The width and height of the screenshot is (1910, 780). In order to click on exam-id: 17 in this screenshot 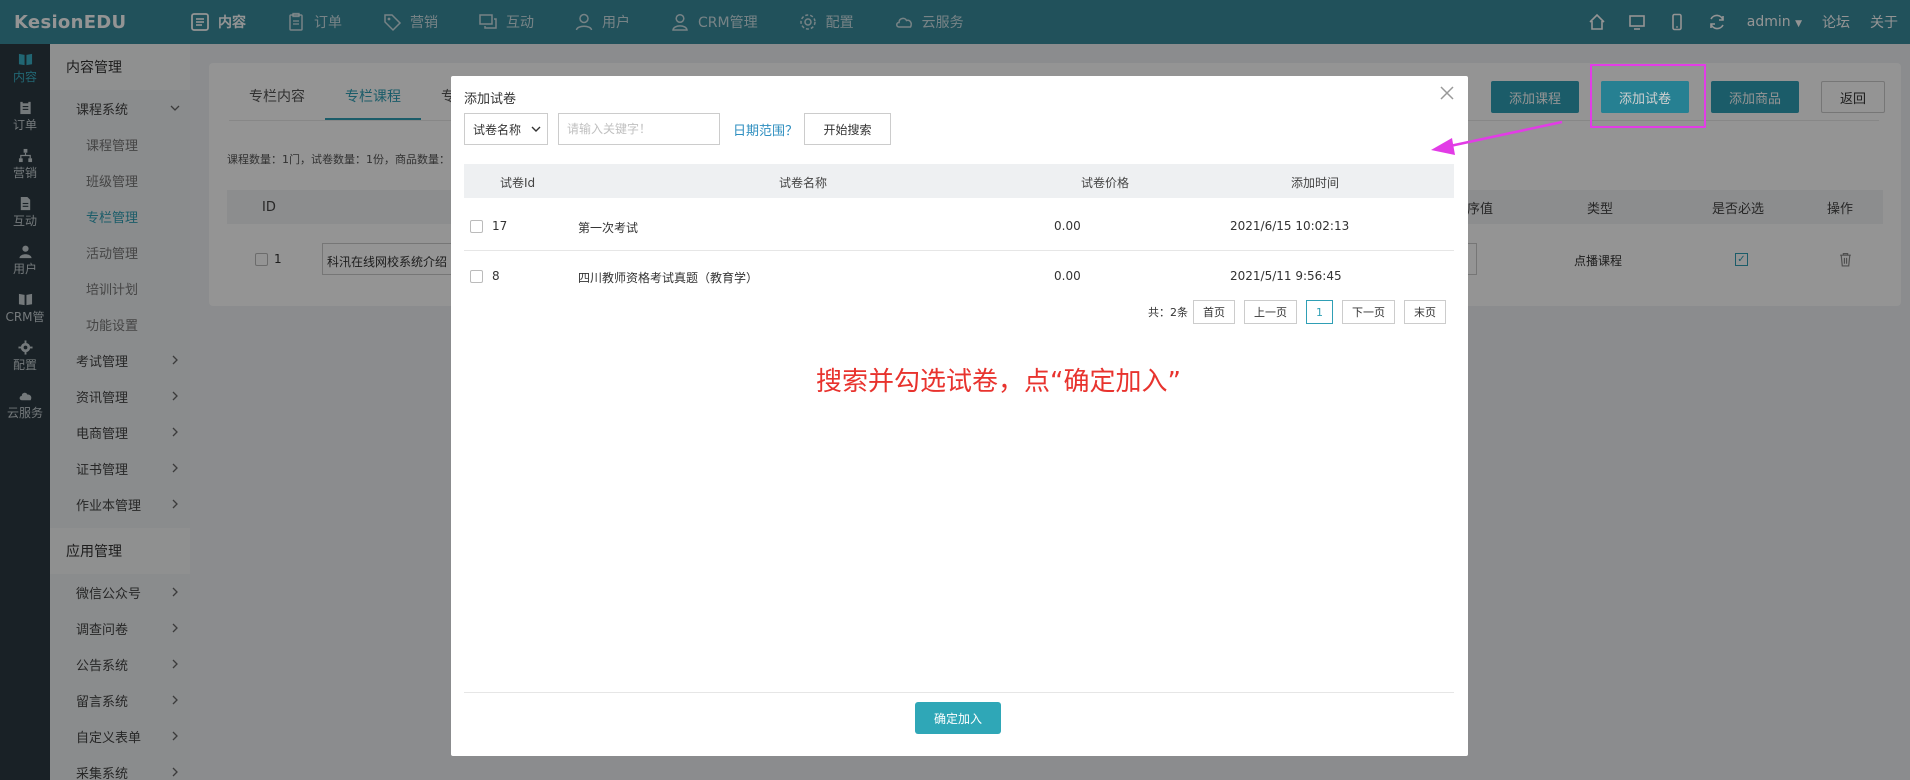, I will do `click(500, 226)`.